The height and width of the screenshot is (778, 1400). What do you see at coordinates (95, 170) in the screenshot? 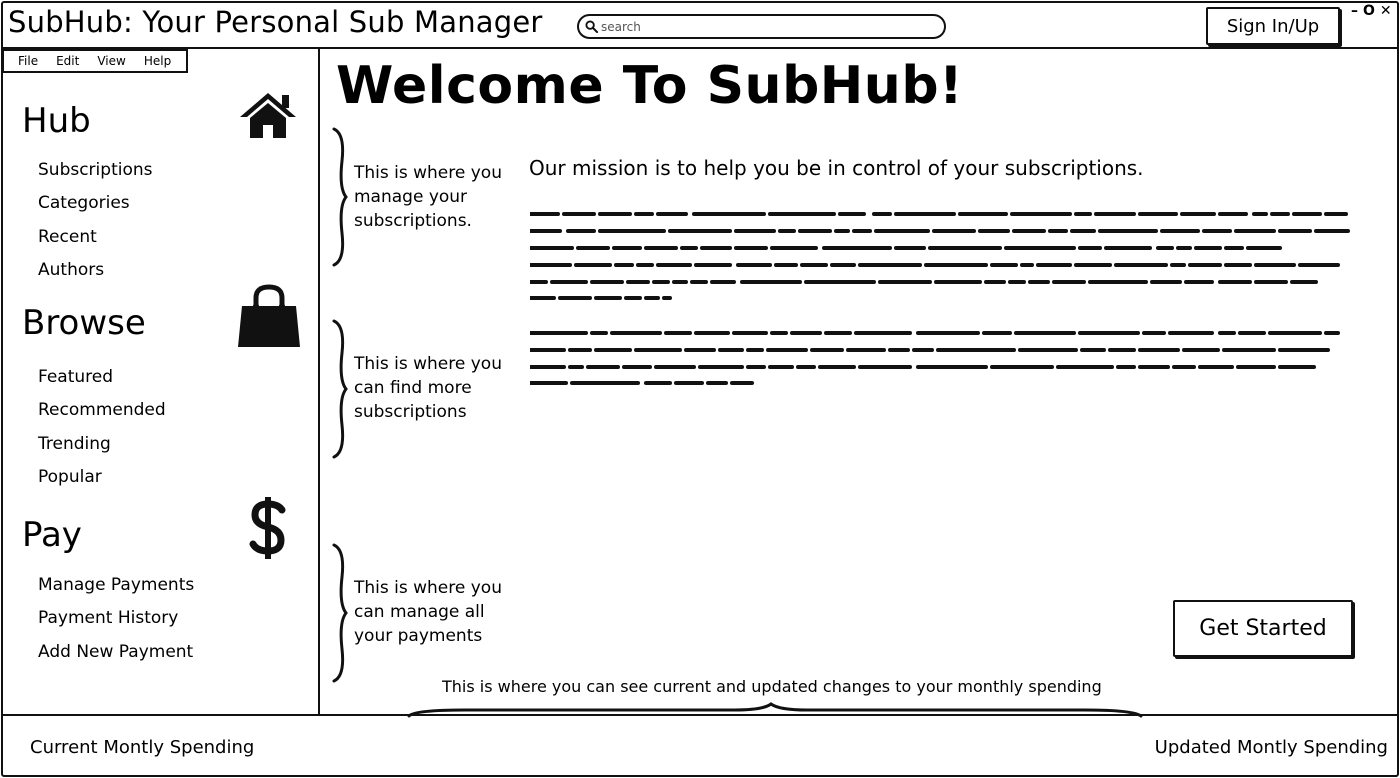
I see `sidebar-item-subscriptions: Subscriptions` at bounding box center [95, 170].